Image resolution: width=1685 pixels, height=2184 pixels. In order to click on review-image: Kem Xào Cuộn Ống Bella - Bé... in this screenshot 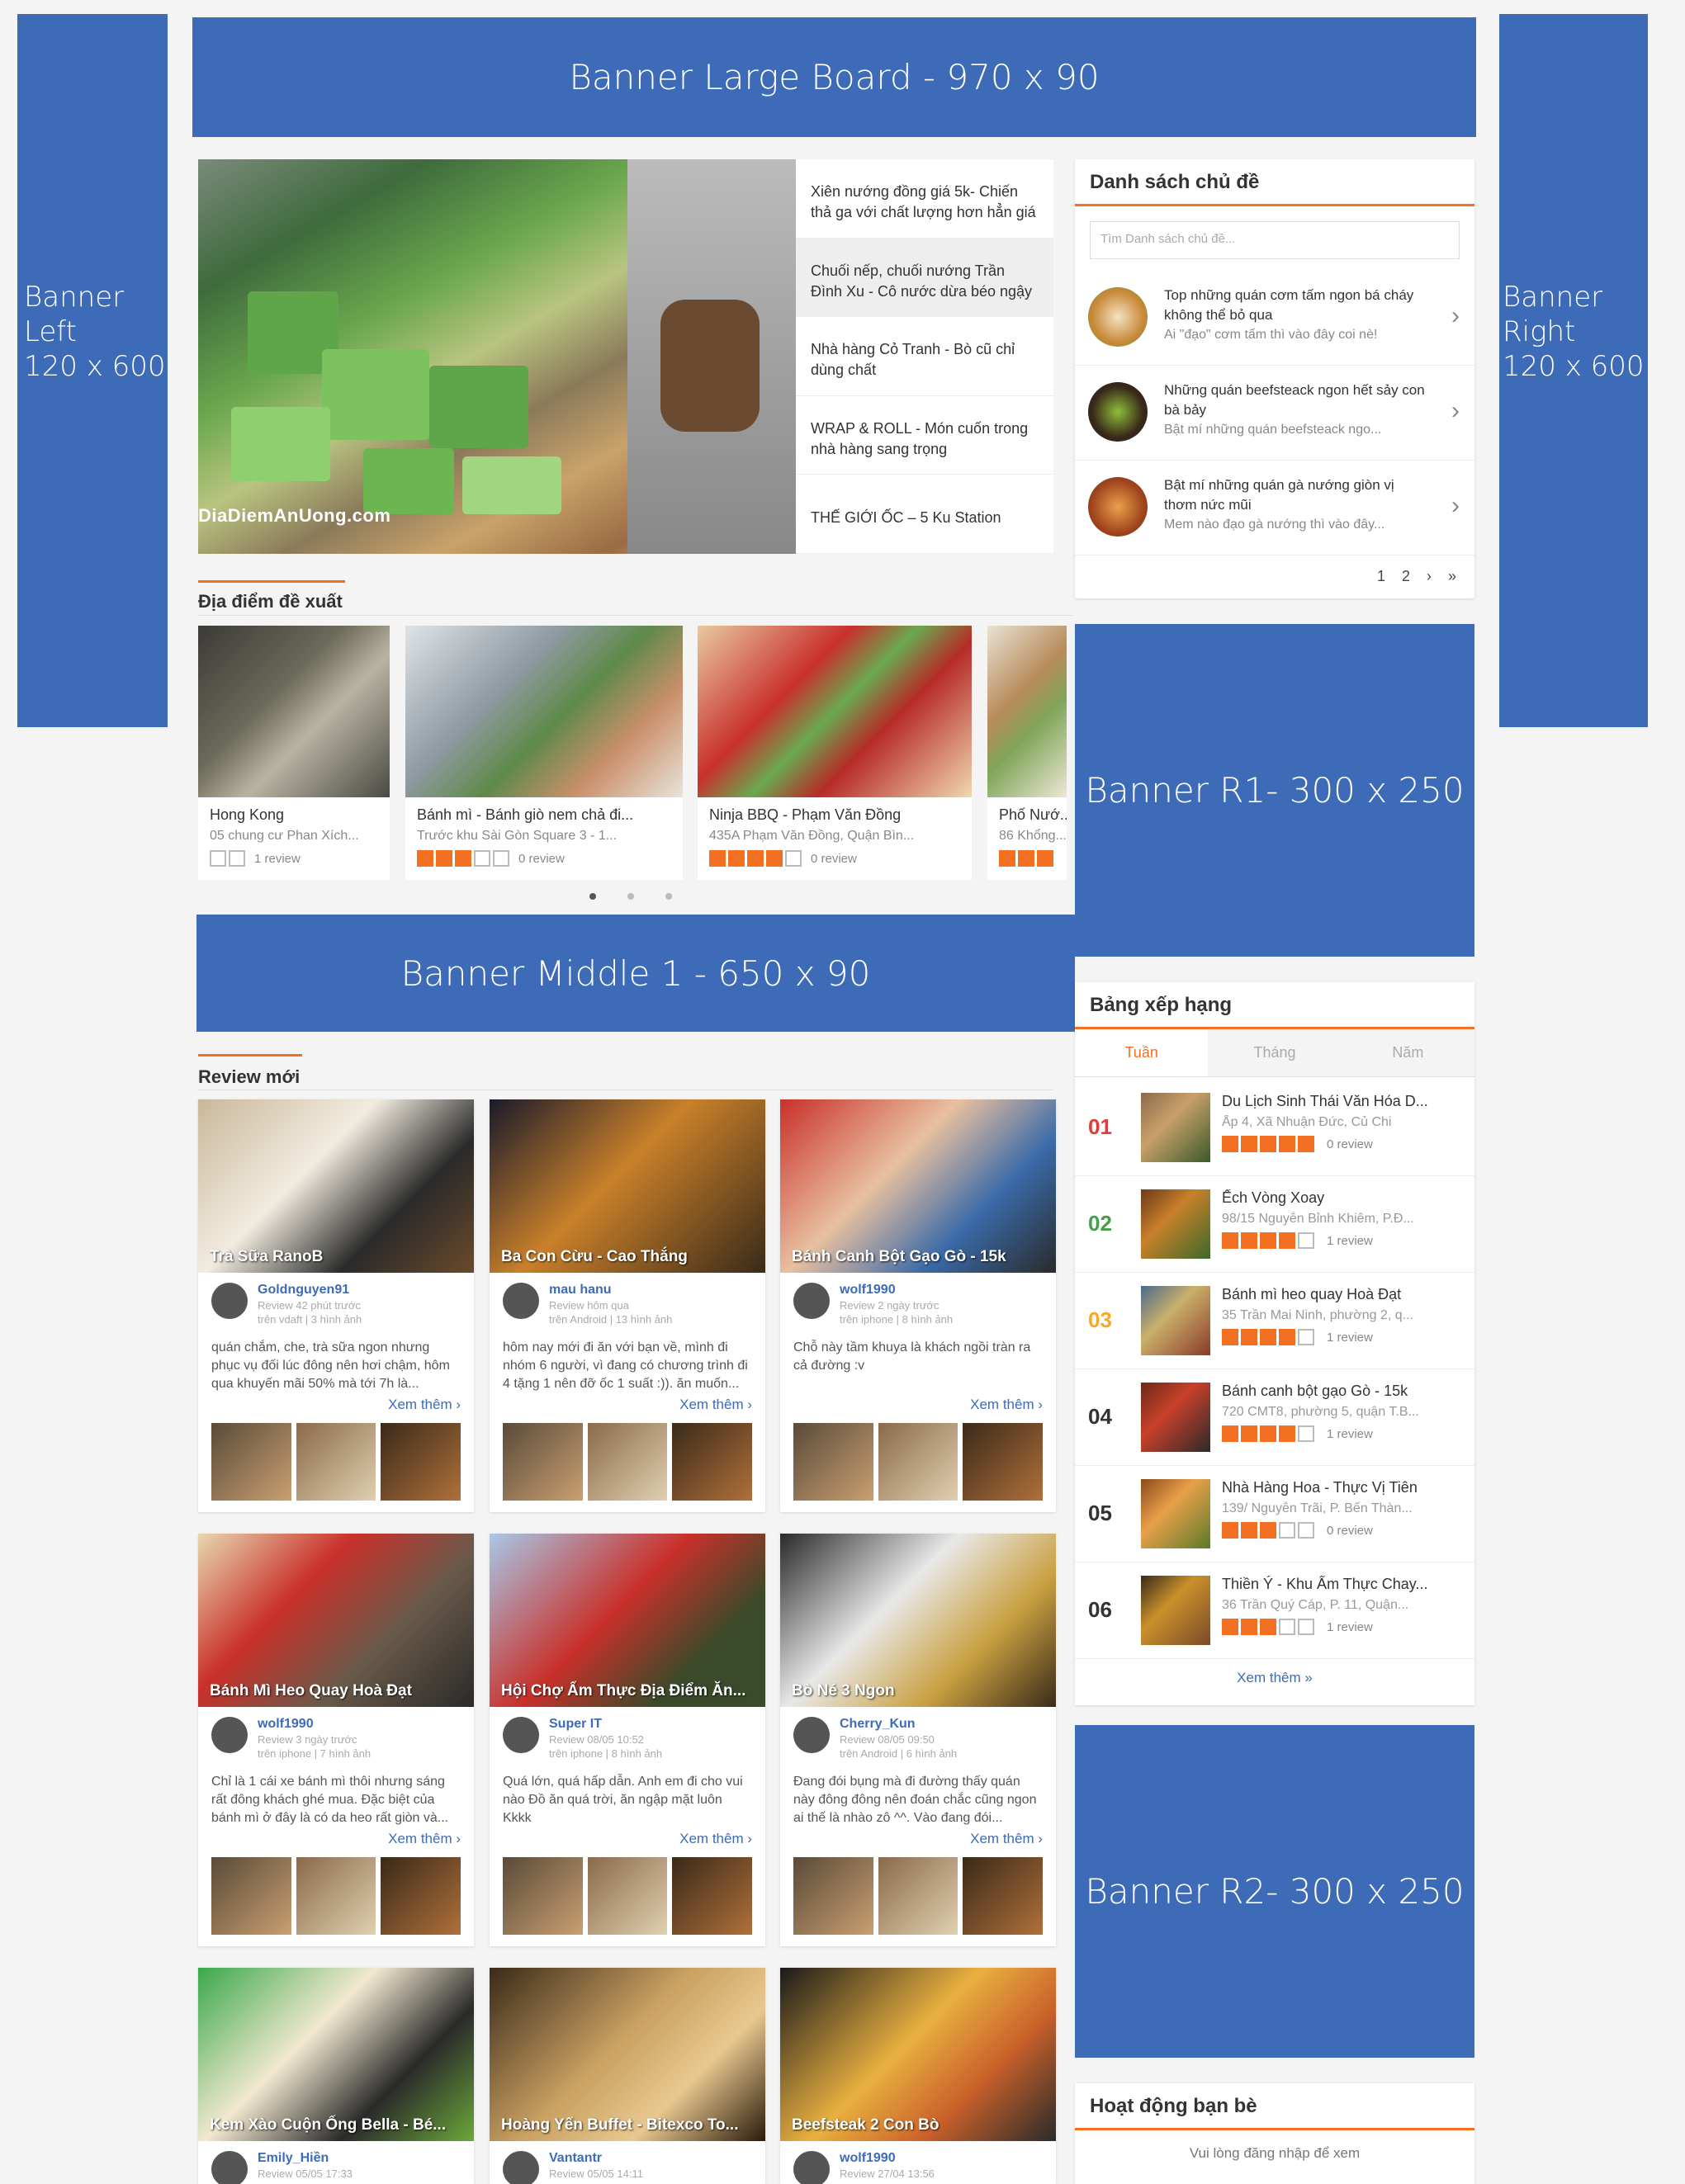, I will do `click(336, 2054)`.